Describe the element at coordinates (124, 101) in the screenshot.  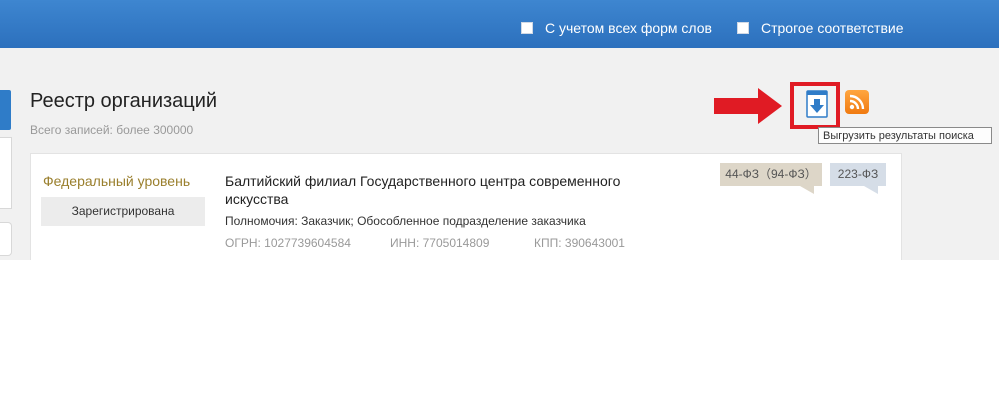
I see `page-title: Реестр организаций` at that location.